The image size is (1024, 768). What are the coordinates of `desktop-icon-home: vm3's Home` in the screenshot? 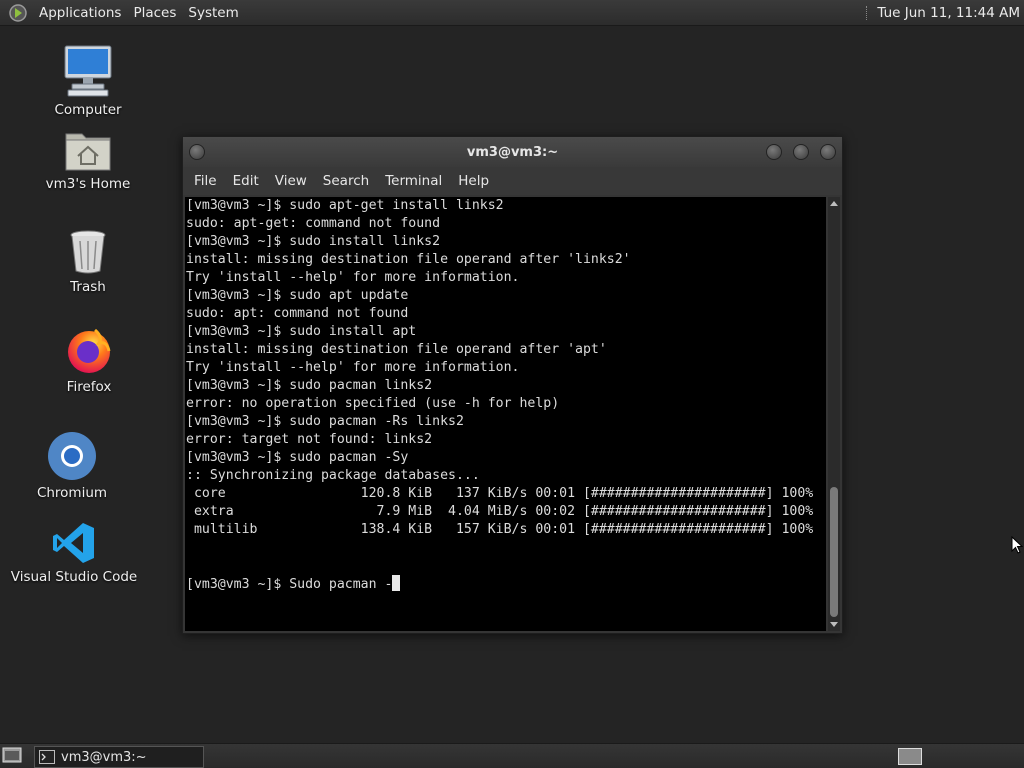 It's located at (88, 160).